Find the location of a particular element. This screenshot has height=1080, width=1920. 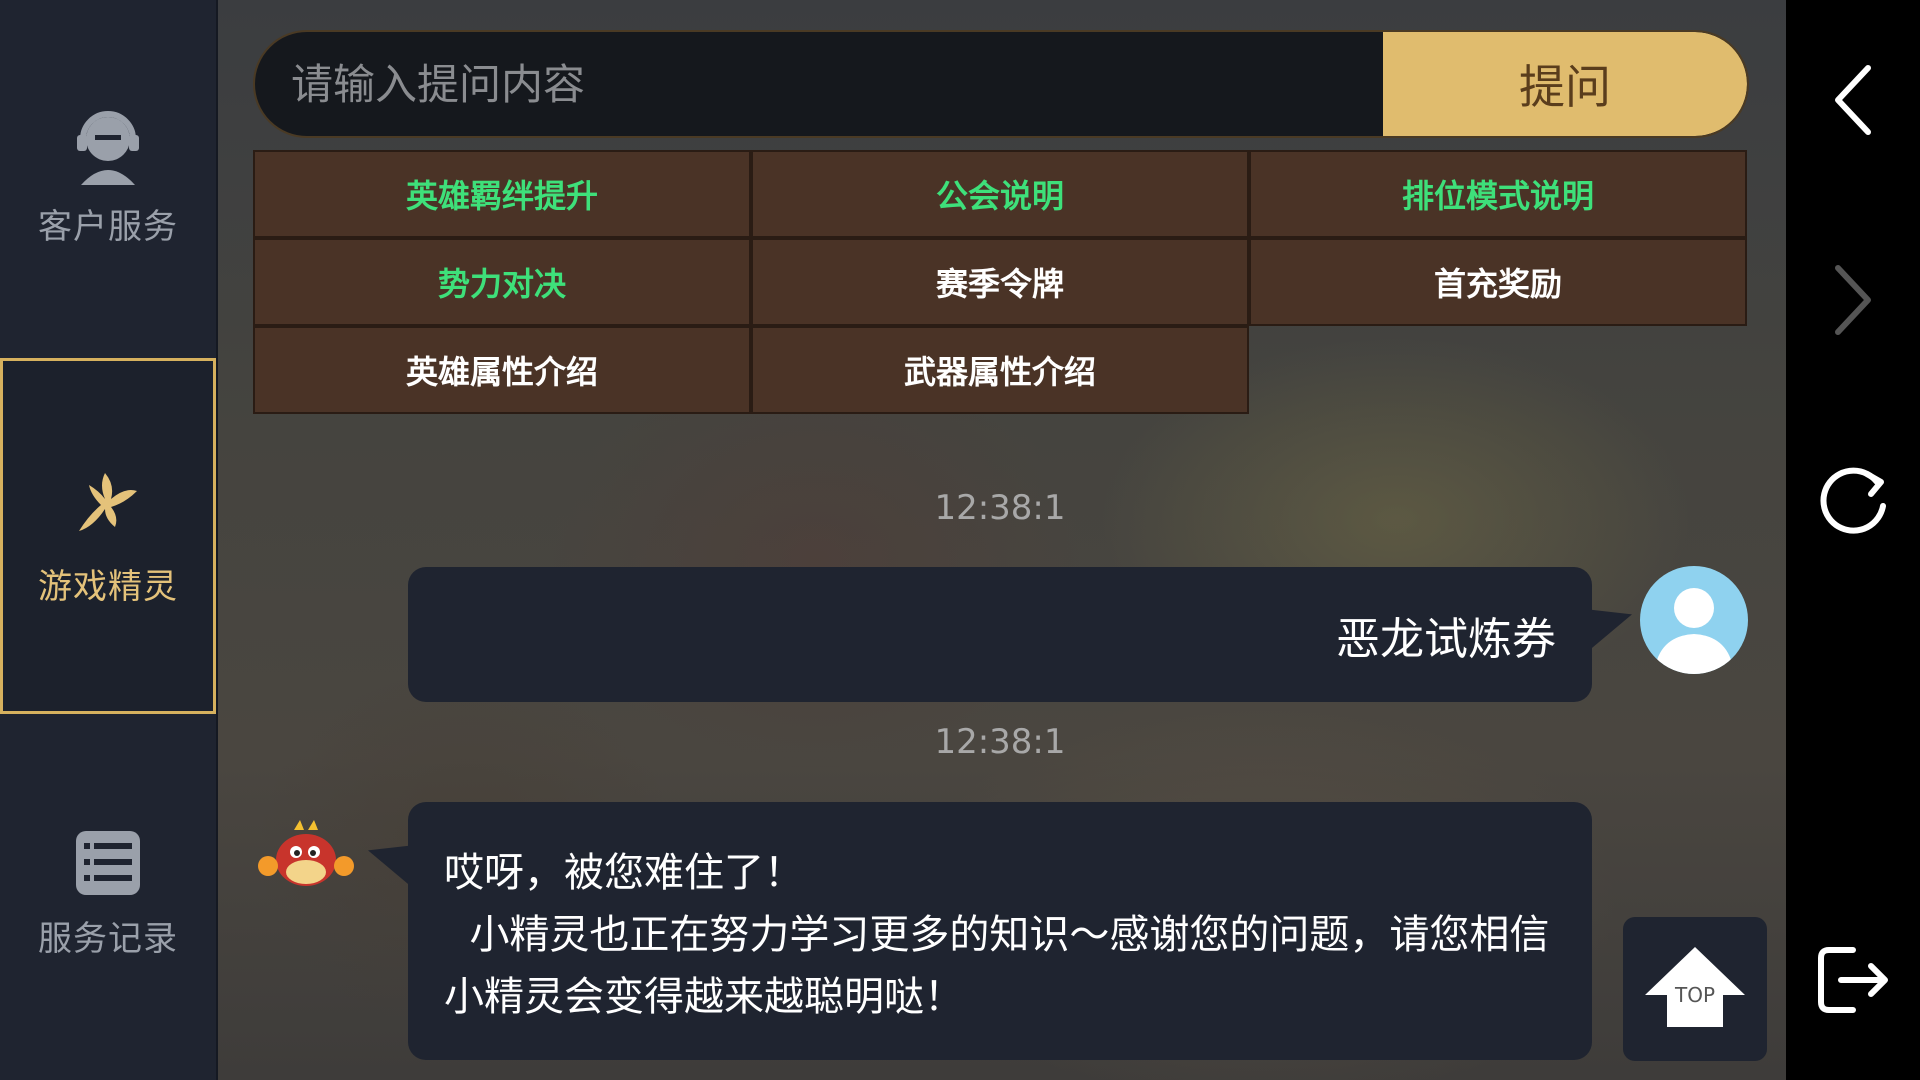

right-navigation is located at coordinates (1853, 540).